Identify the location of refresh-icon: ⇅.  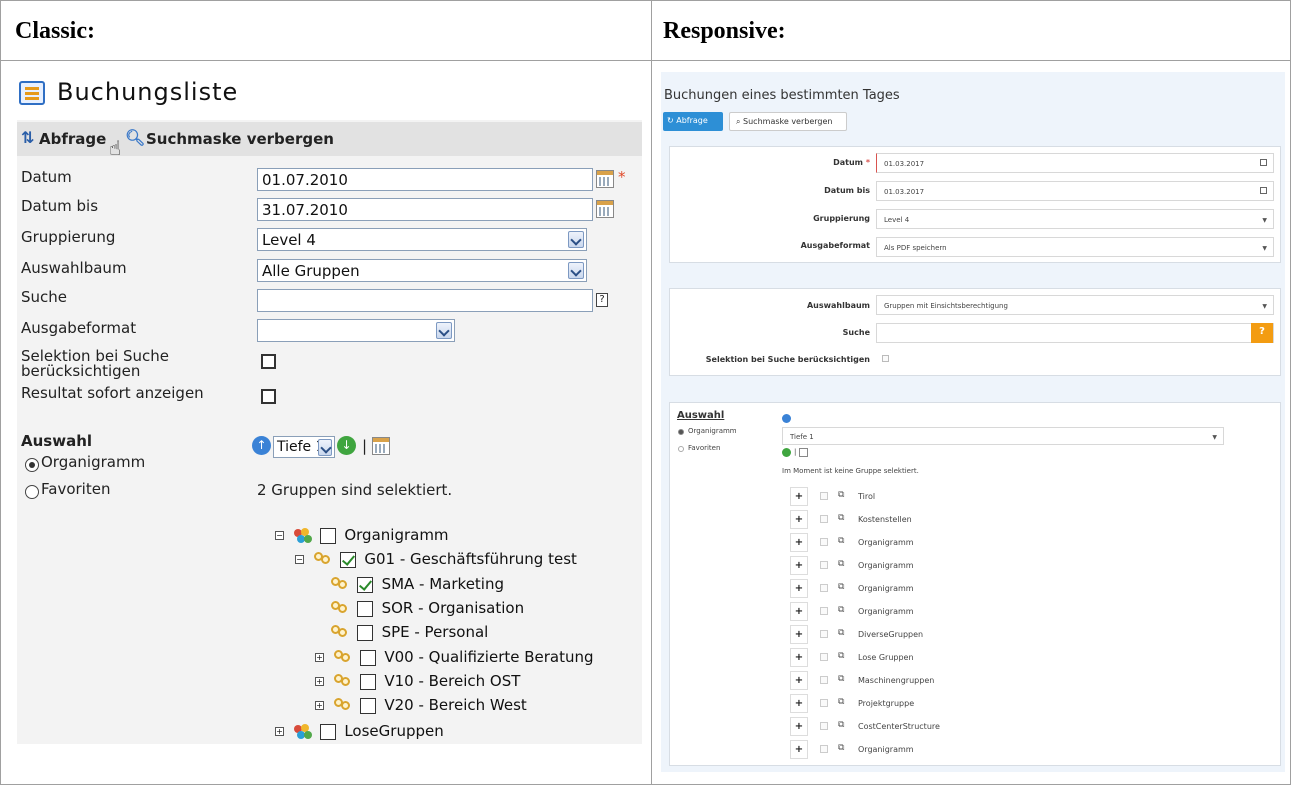
(27, 137).